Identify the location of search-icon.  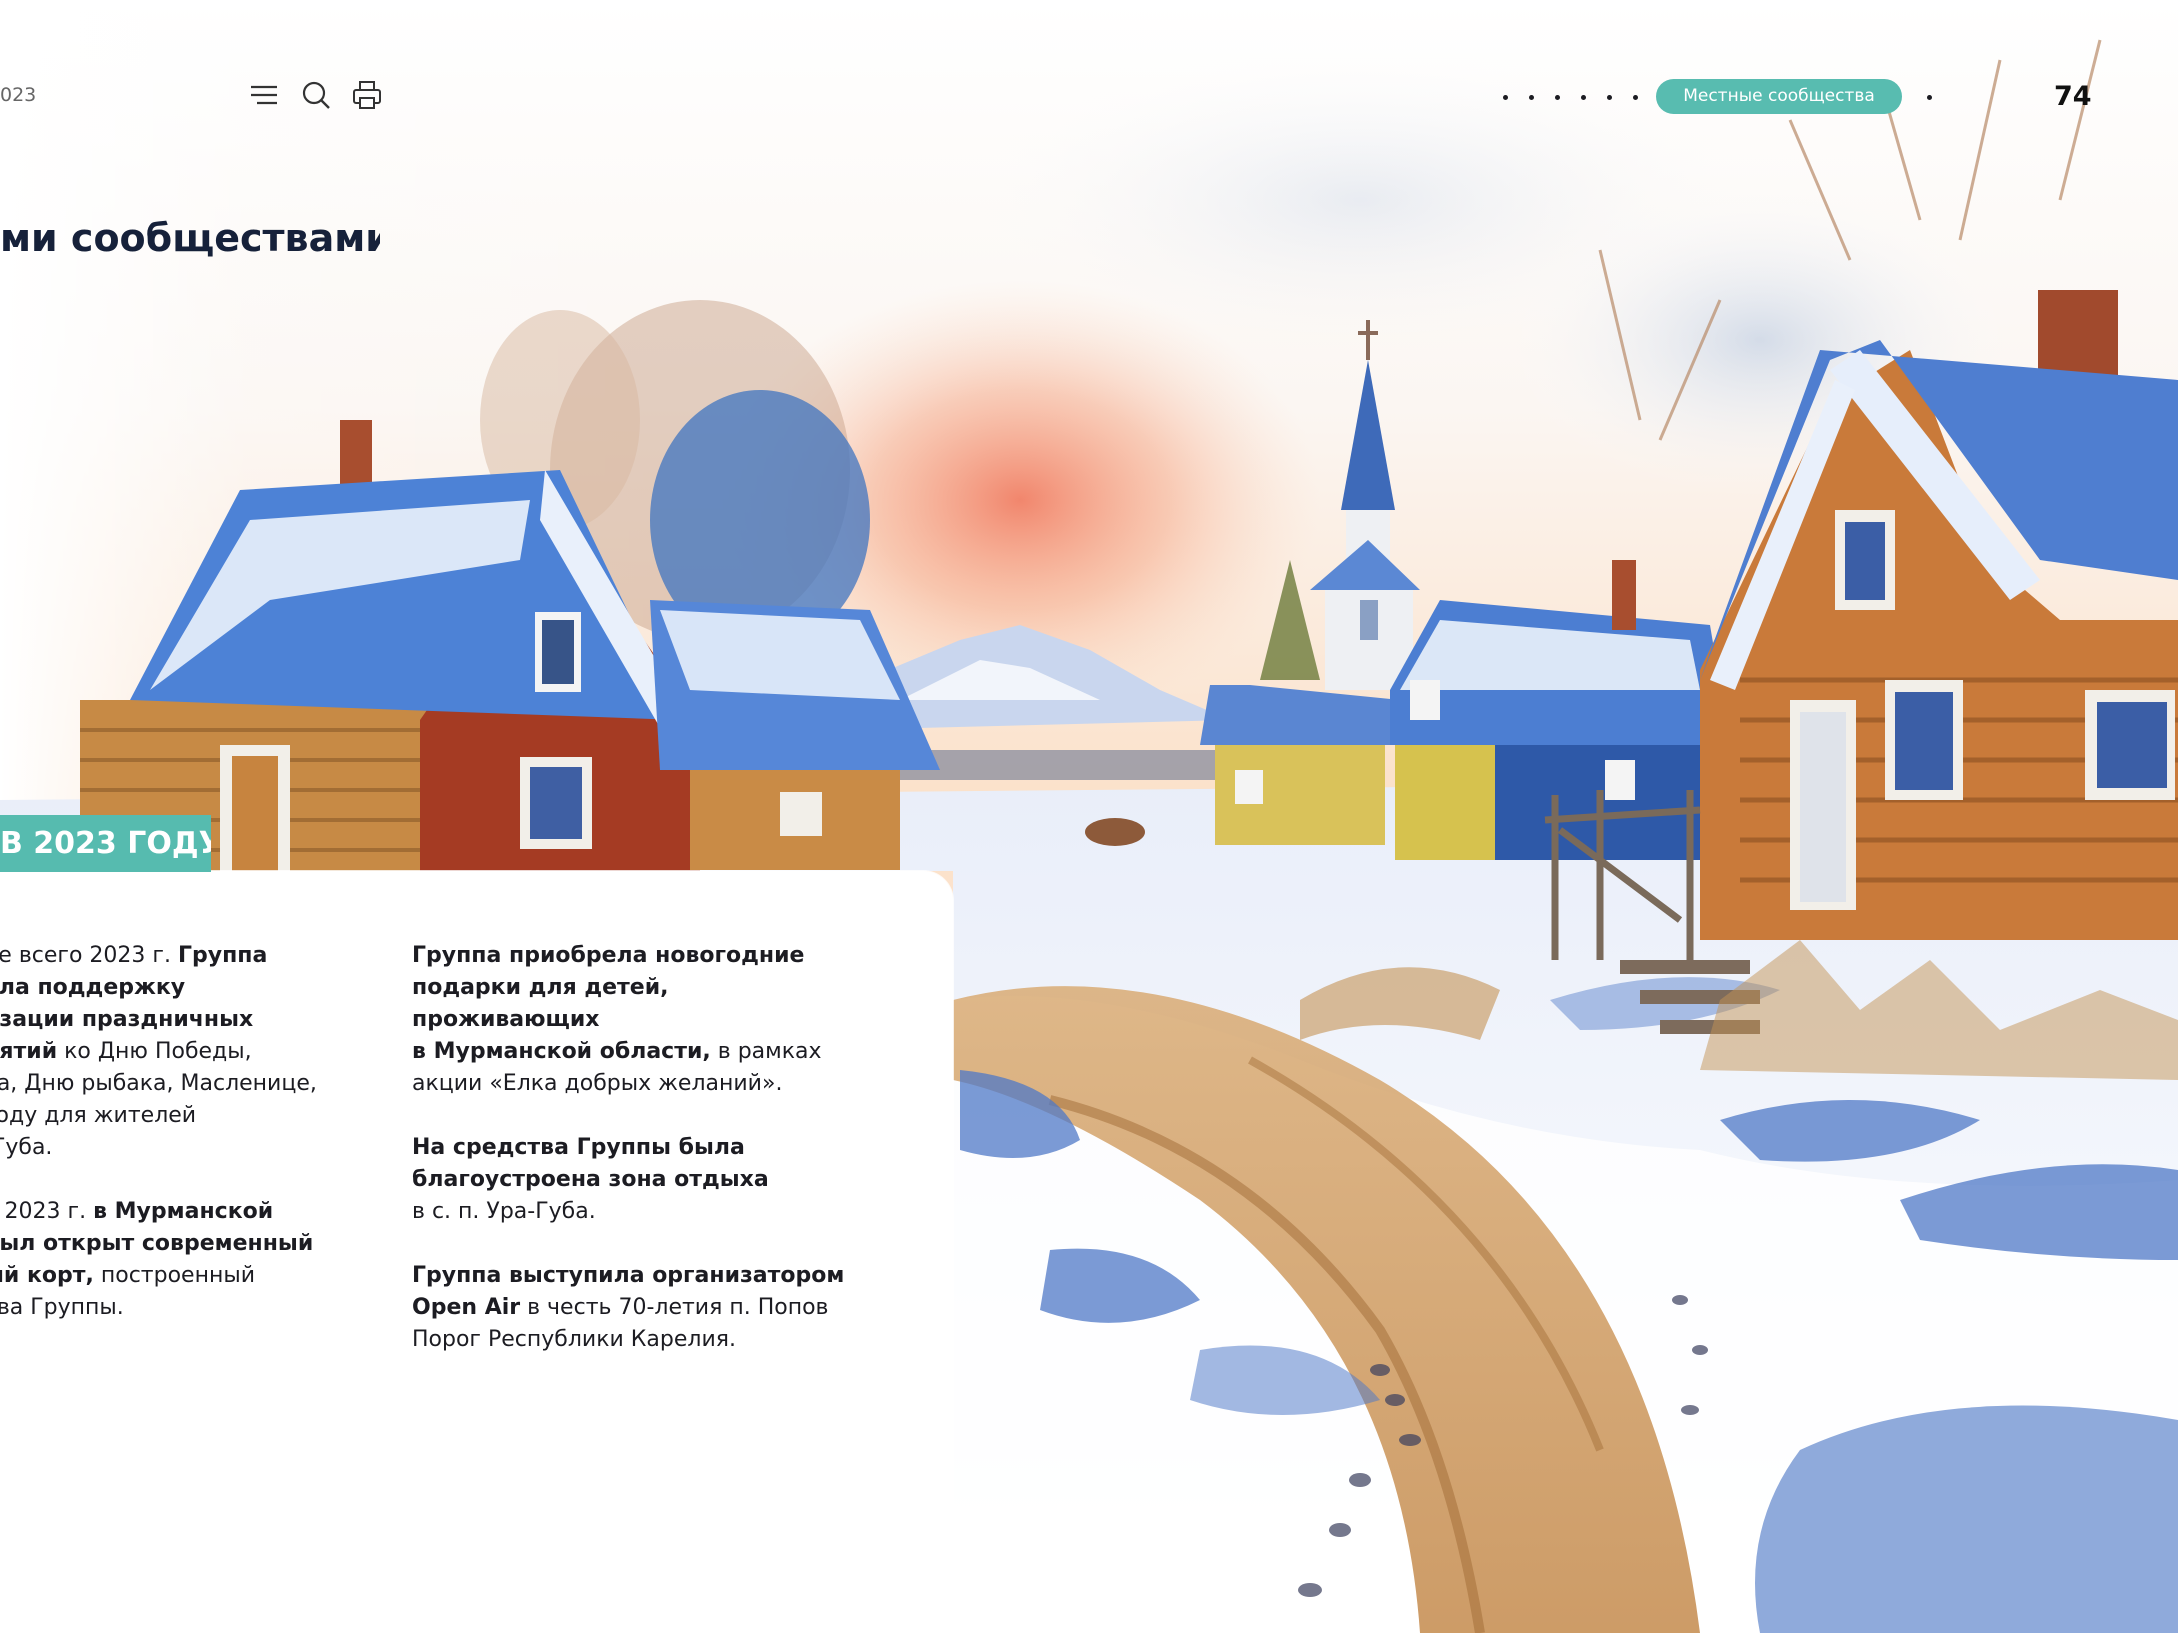
(316, 95).